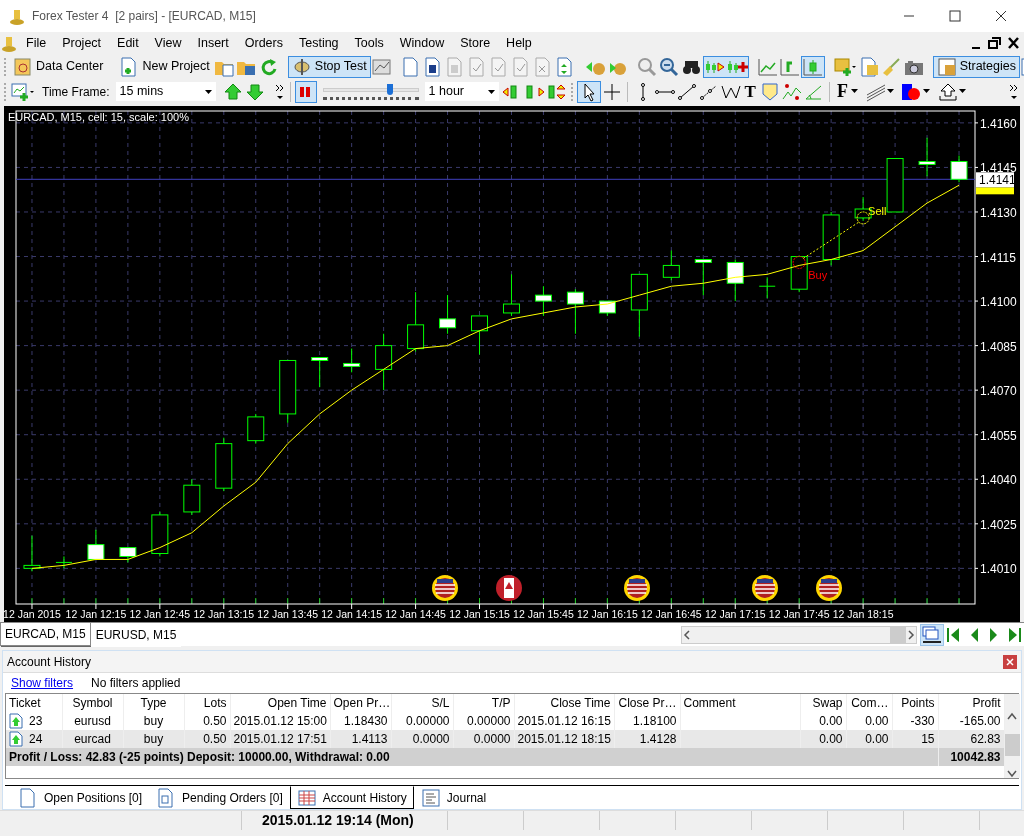 The width and height of the screenshot is (1024, 836). What do you see at coordinates (164, 66) in the screenshot?
I see `new-project-button: New Project` at bounding box center [164, 66].